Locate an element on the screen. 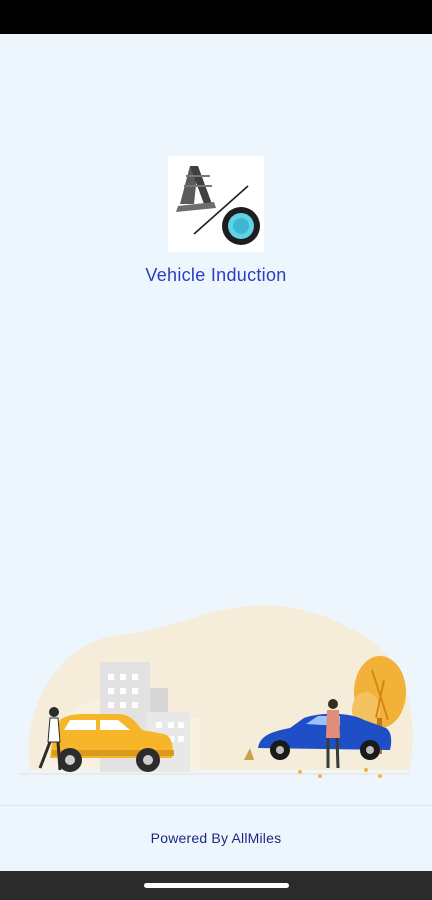  footer: Powered By AllMiles is located at coordinates (216, 838).